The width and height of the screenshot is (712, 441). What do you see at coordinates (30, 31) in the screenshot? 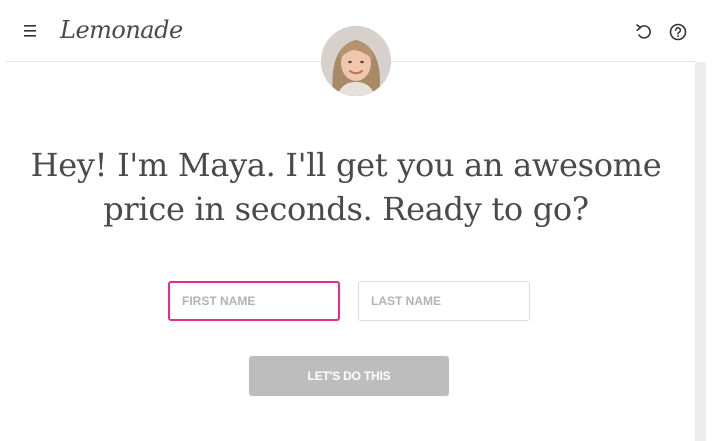
I see `hamburger-menu-icon` at bounding box center [30, 31].